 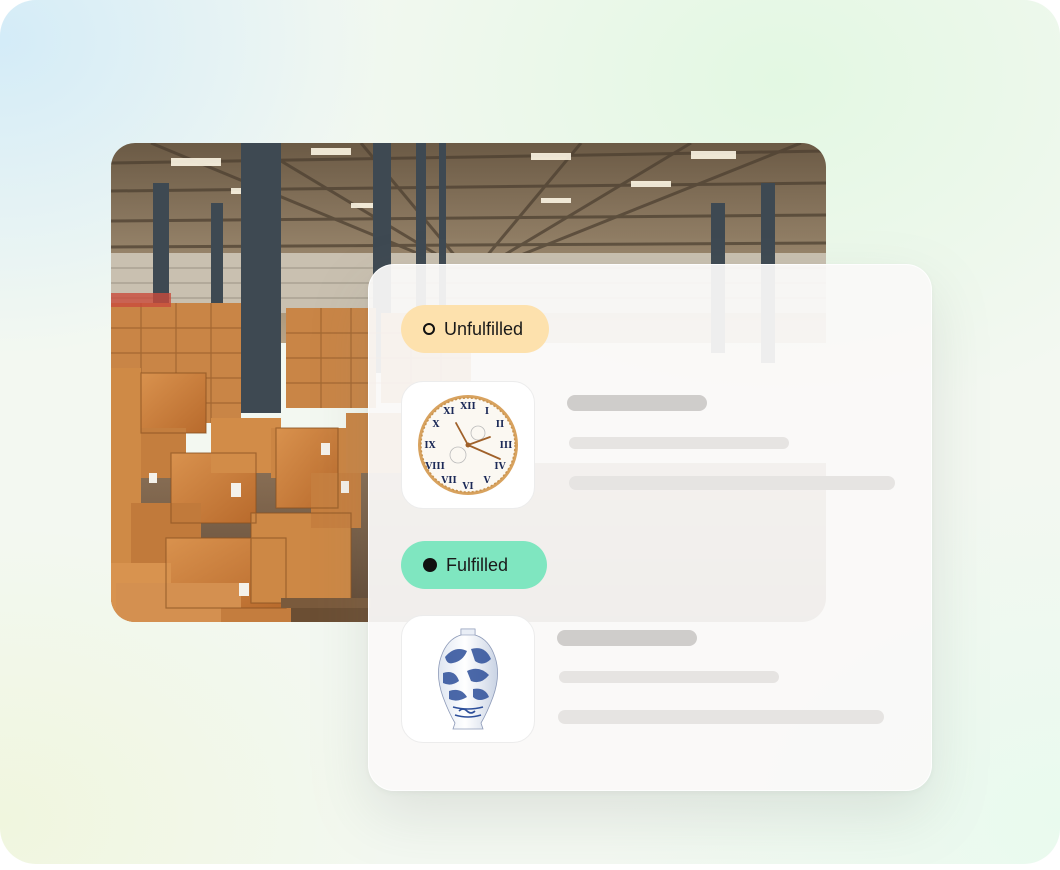 I want to click on status-label: Fulfilled, so click(x=477, y=564).